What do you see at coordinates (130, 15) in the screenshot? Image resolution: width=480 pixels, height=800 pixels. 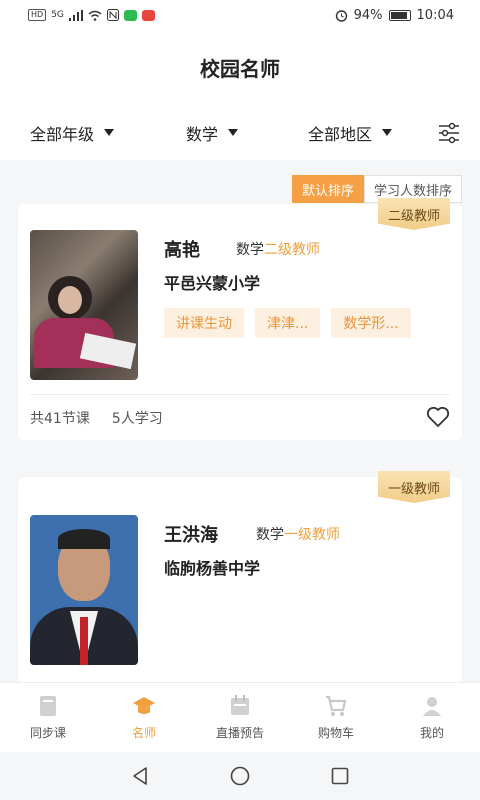 I see `wechat-icon` at bounding box center [130, 15].